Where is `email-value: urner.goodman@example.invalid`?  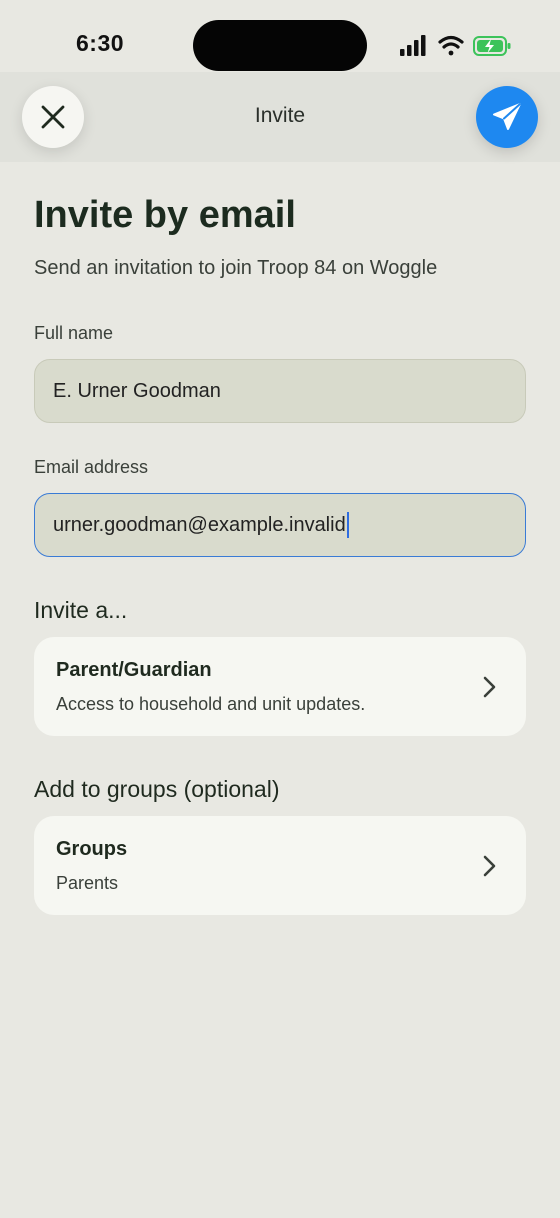
email-value: urner.goodman@example.invalid is located at coordinates (199, 524).